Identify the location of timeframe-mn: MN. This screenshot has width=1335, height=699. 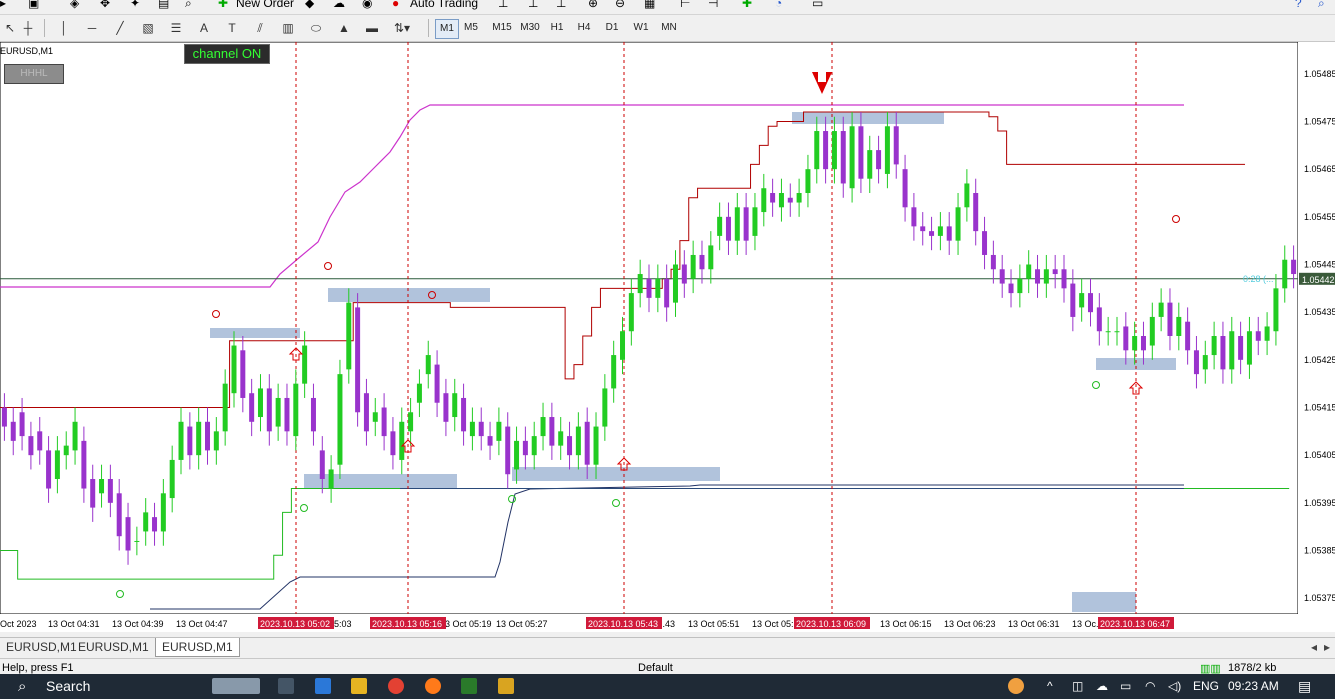
(669, 28).